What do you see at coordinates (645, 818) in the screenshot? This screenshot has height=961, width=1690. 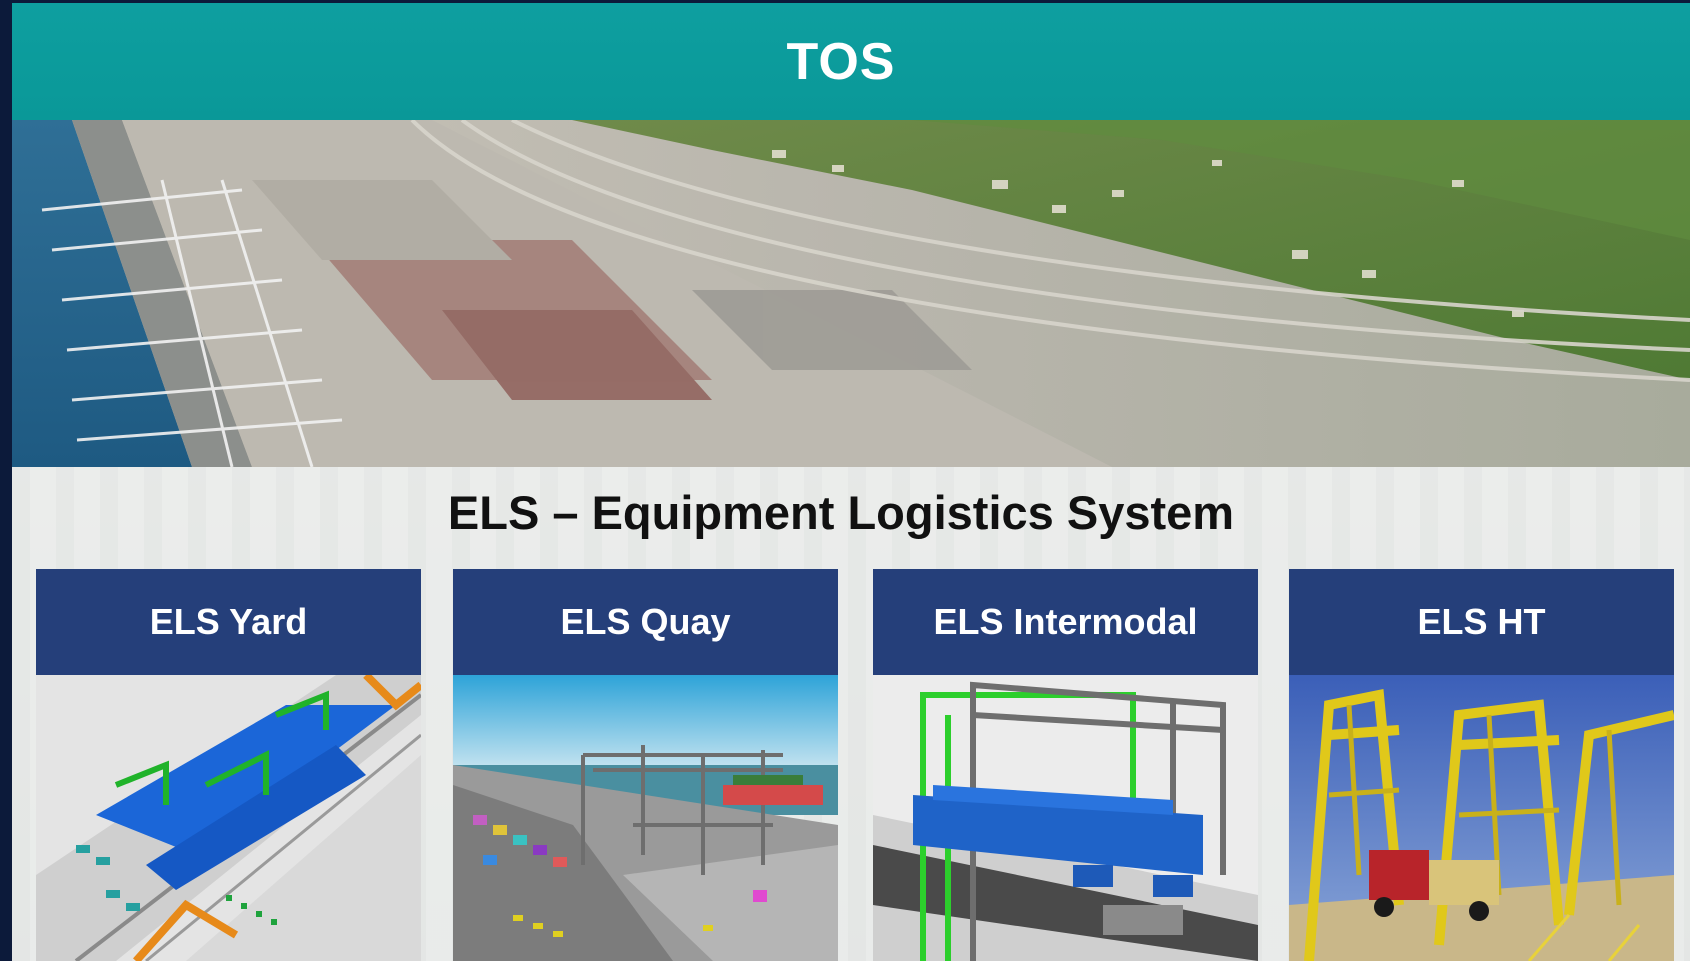 I see `quay-render-image` at bounding box center [645, 818].